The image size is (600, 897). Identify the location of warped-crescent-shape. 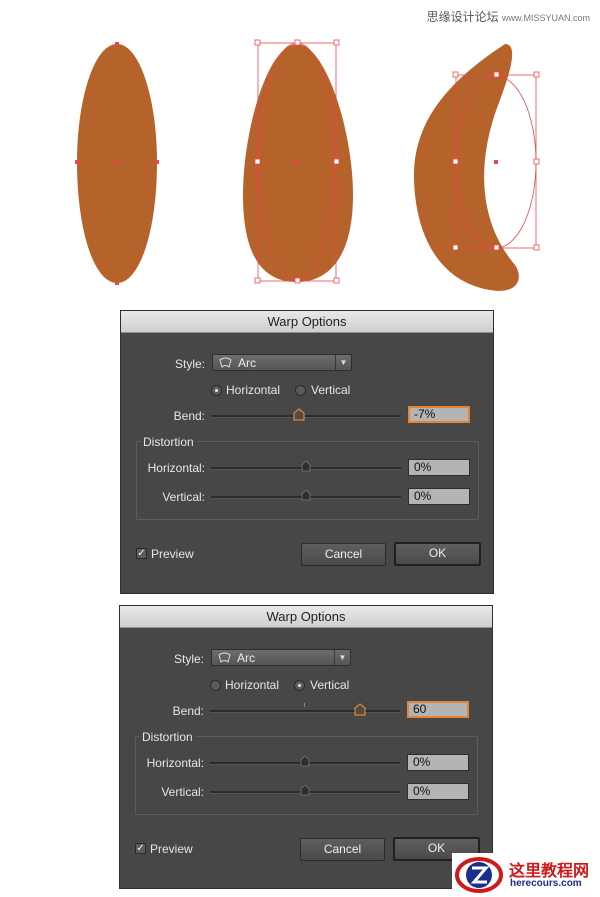
(477, 167).